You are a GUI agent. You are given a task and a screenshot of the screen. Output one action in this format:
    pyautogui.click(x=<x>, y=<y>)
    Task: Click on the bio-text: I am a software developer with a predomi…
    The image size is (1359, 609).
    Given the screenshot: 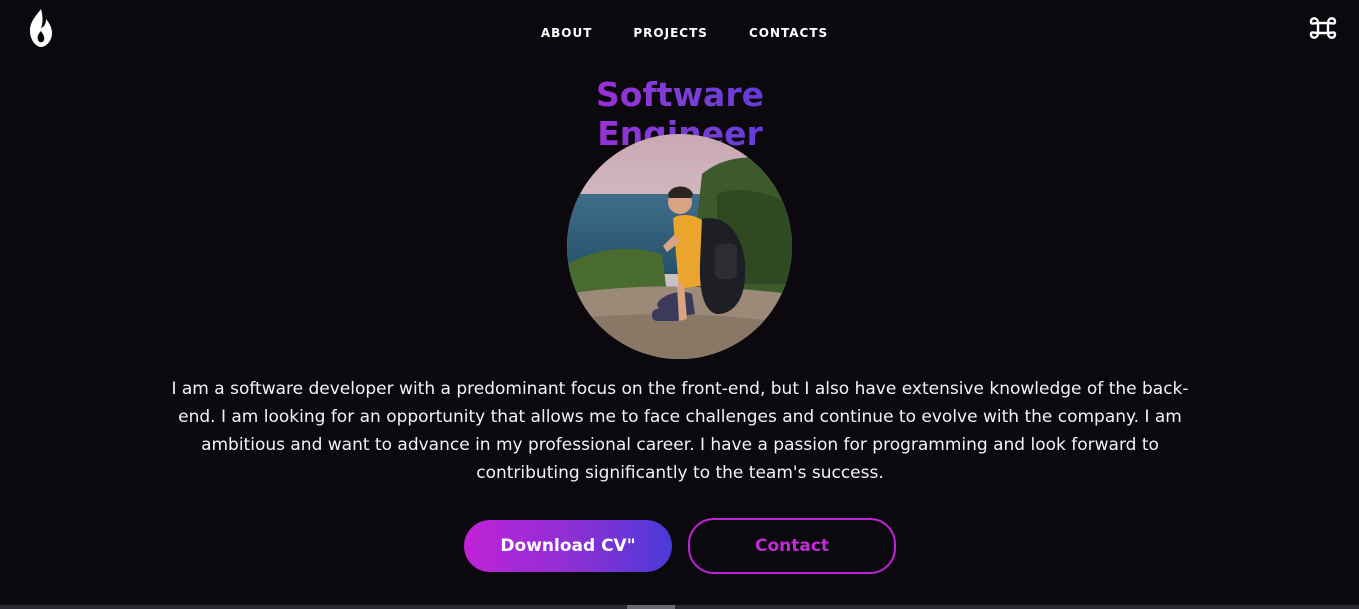 What is the action you would take?
    pyautogui.click(x=680, y=431)
    